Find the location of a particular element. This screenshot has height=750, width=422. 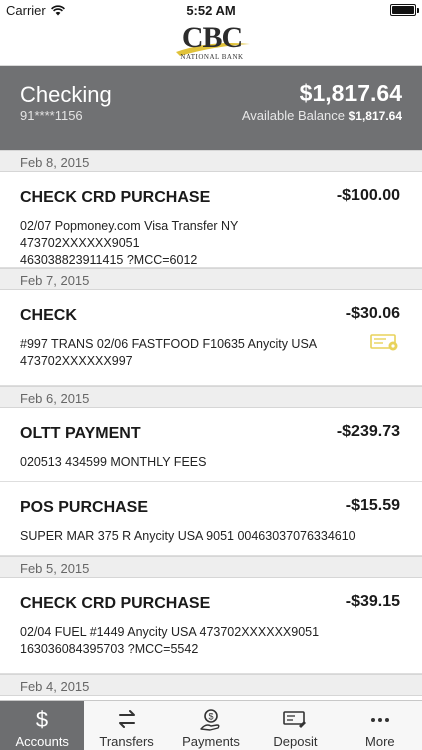

account-number: 91****1156 is located at coordinates (51, 115).